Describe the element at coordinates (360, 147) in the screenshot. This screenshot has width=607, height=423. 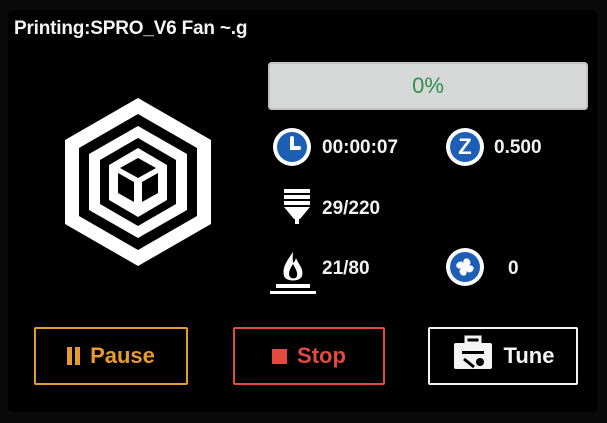
I see `elapsed-time: 00:00:07` at that location.